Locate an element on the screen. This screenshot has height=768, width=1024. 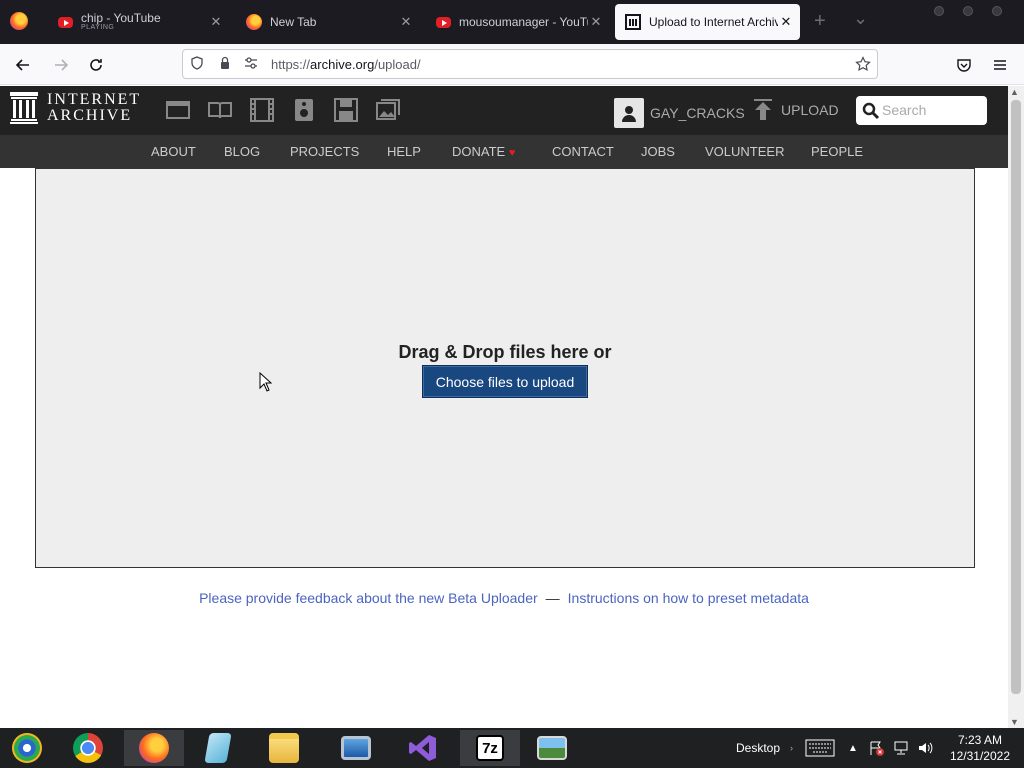
nav-about: ABOUT is located at coordinates (173, 151).